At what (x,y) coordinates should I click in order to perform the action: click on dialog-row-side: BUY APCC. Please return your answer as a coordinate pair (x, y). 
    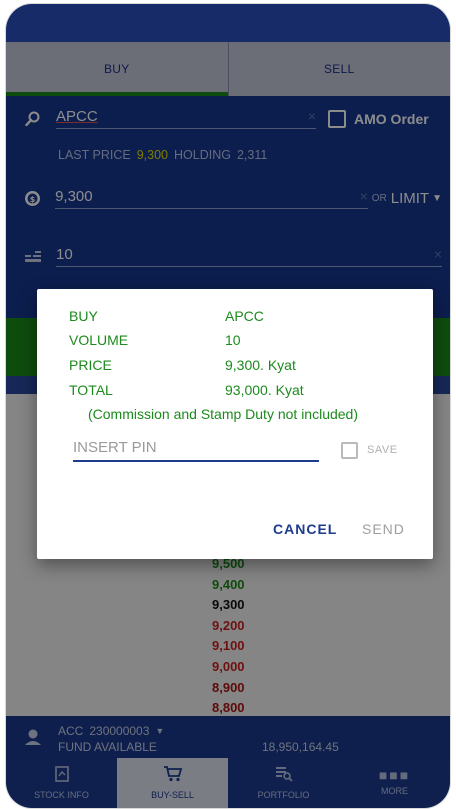
    Looking at the image, I should click on (166, 316).